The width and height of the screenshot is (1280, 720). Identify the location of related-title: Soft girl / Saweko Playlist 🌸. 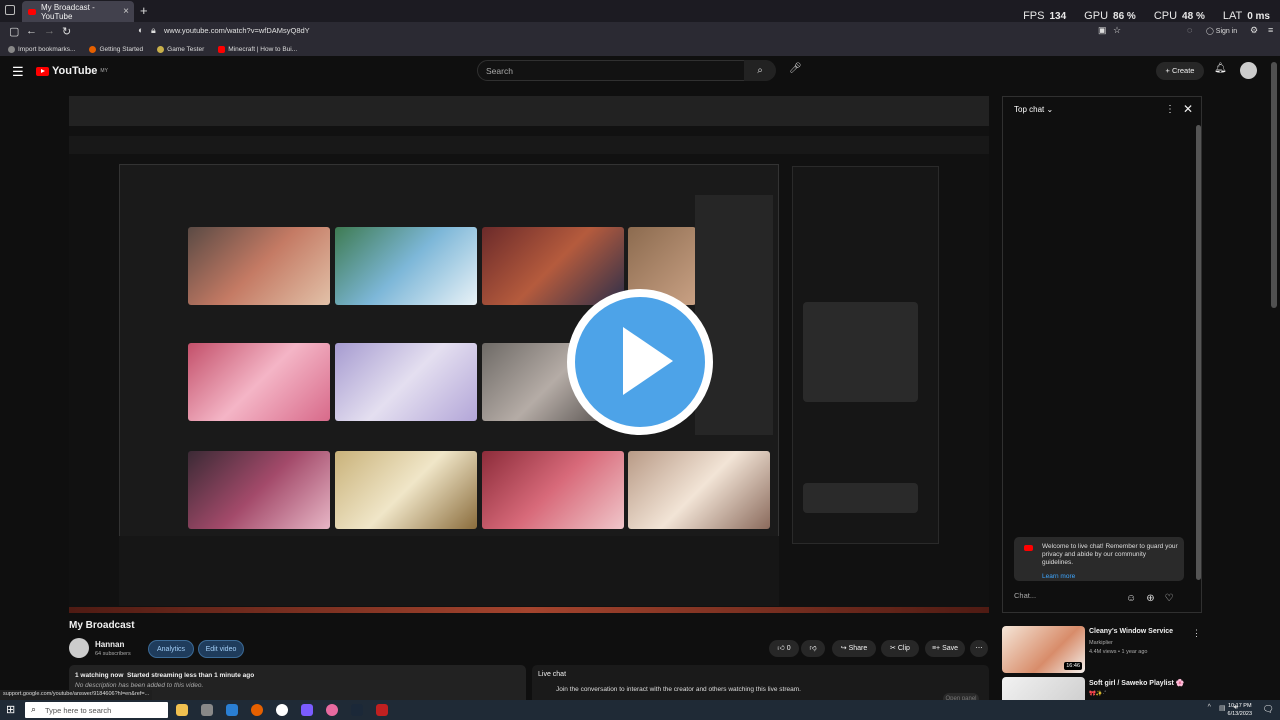
(1136, 683).